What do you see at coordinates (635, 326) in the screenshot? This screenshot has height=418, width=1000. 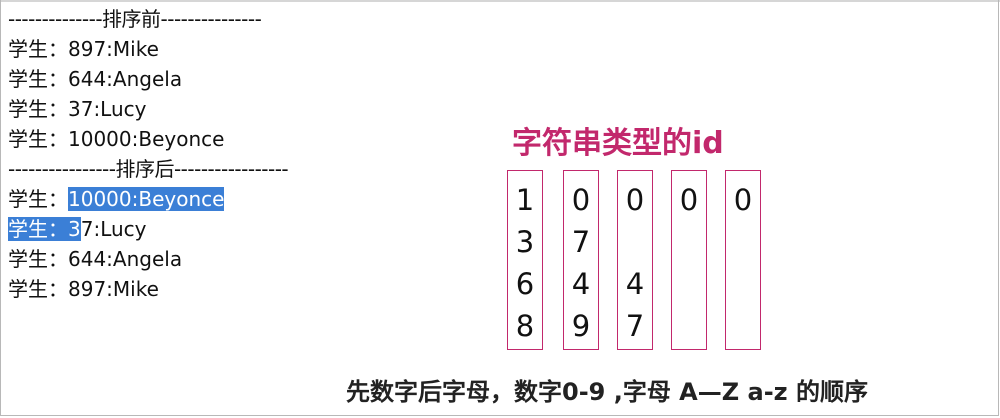 I see `digit: 7` at bounding box center [635, 326].